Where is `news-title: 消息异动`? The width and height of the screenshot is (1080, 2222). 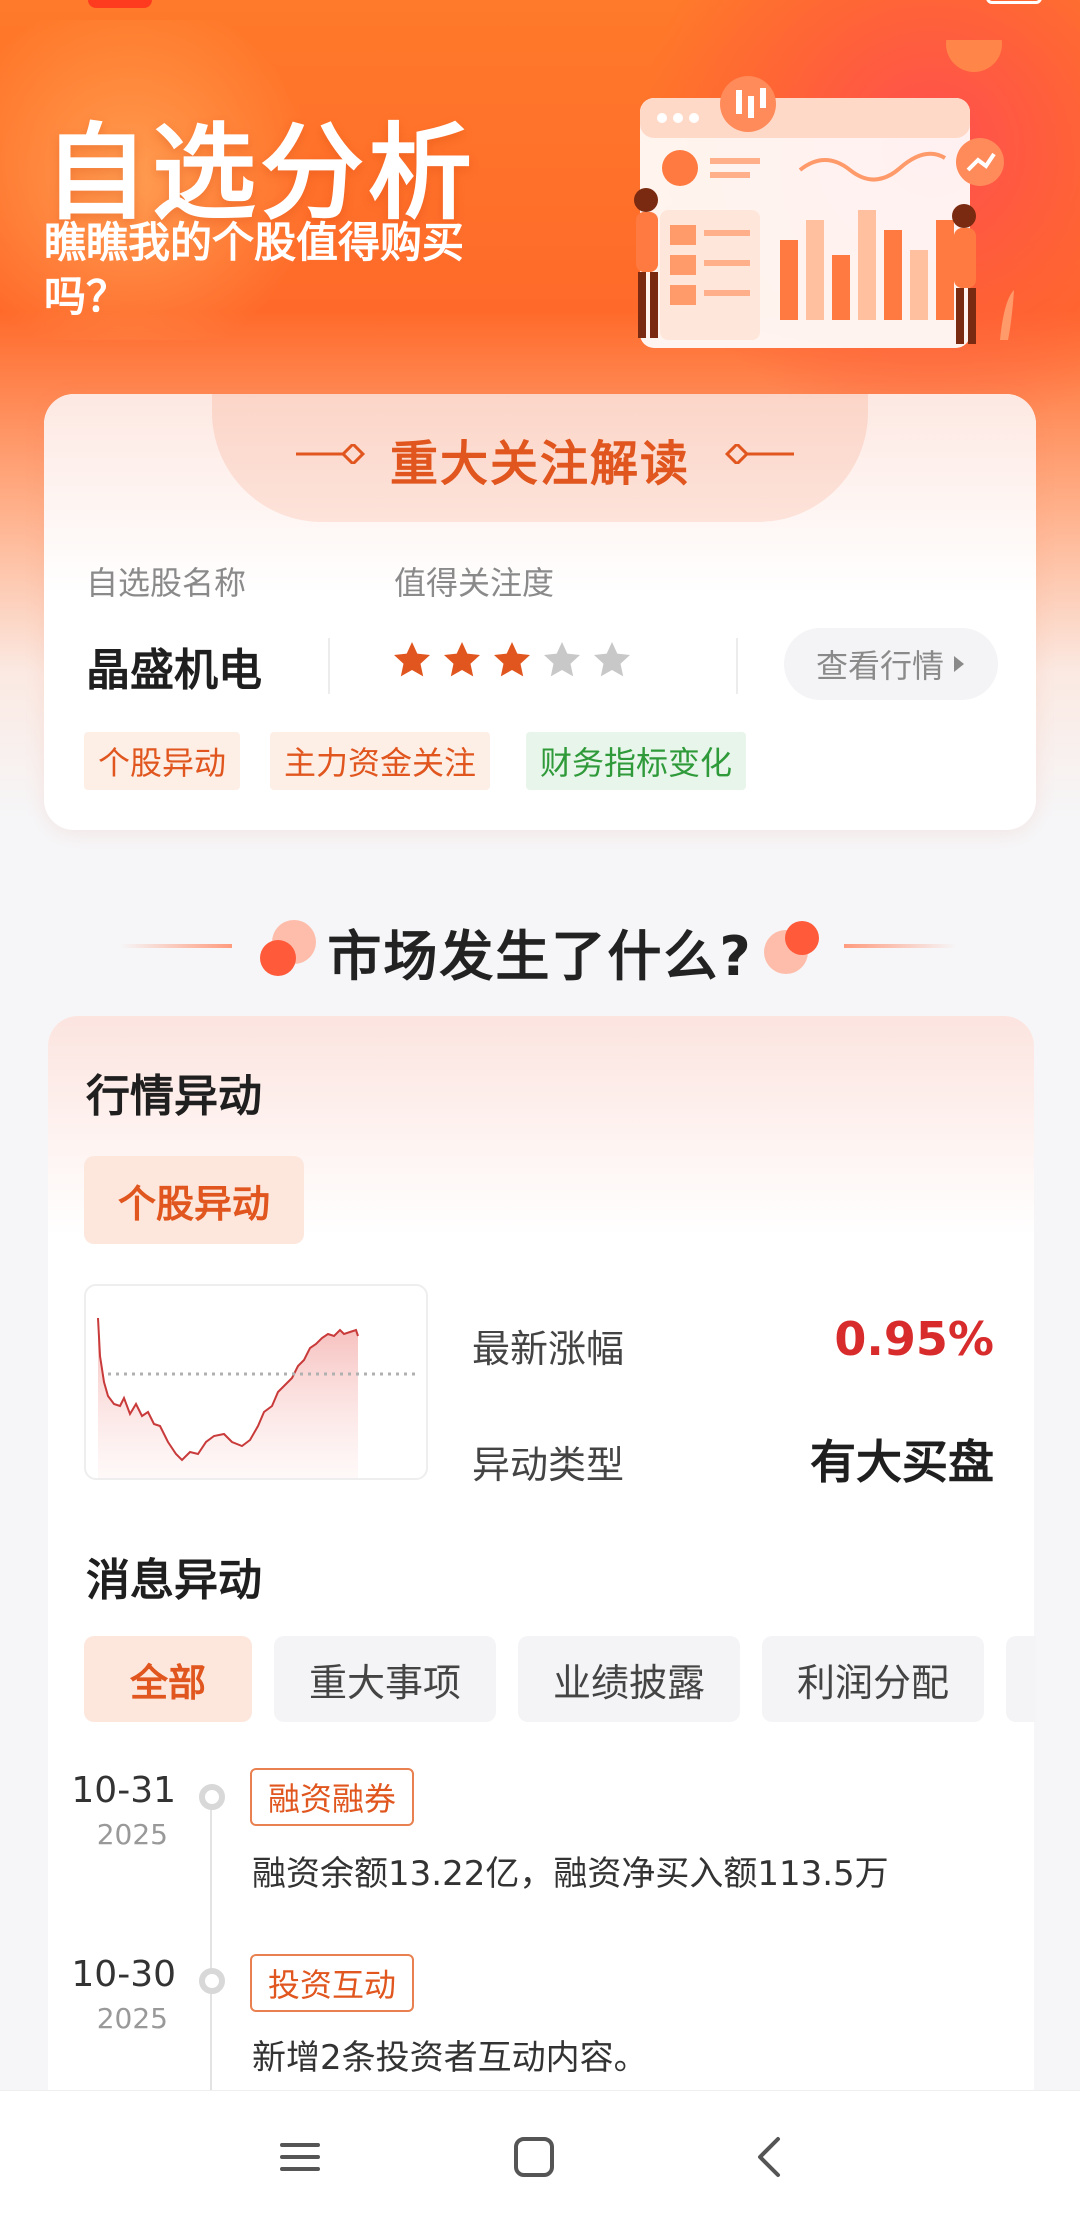 news-title: 消息异动 is located at coordinates (174, 1580).